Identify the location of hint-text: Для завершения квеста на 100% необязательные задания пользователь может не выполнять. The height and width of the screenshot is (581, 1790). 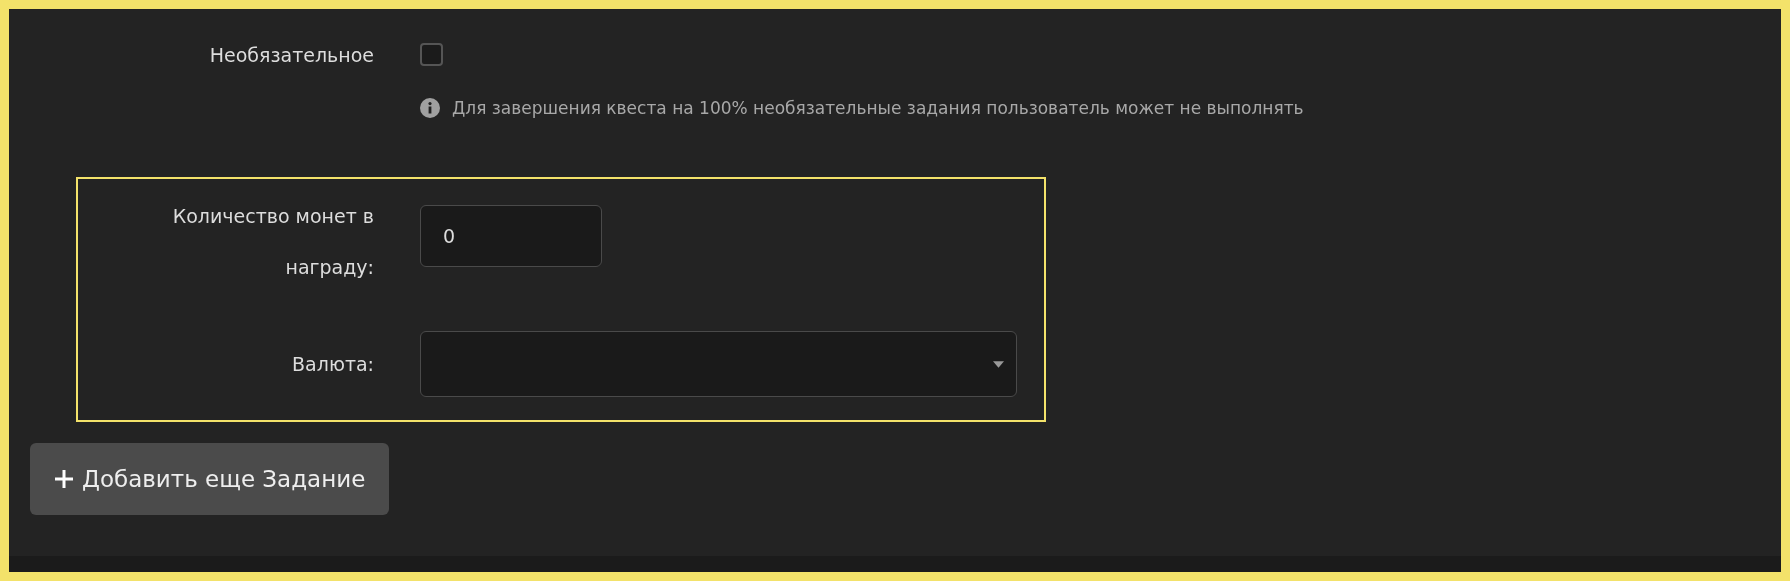
(878, 108).